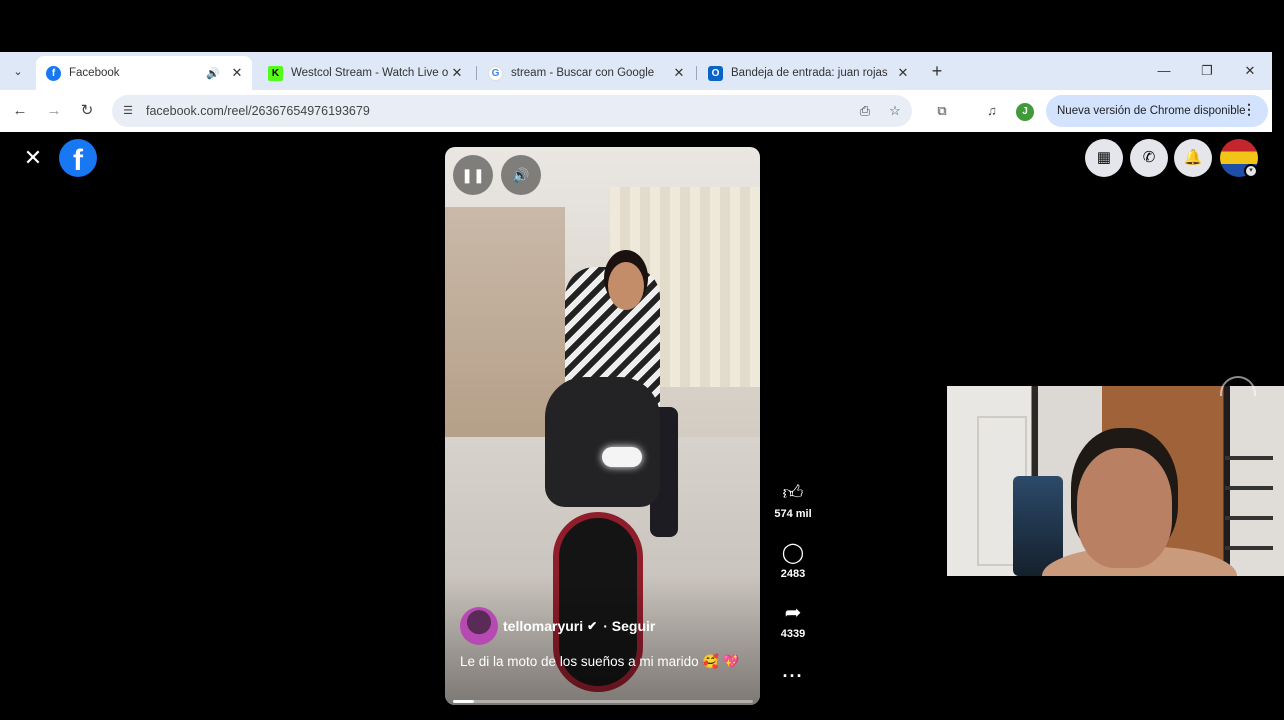  What do you see at coordinates (78, 158) in the screenshot?
I see `facebook-logo: f` at bounding box center [78, 158].